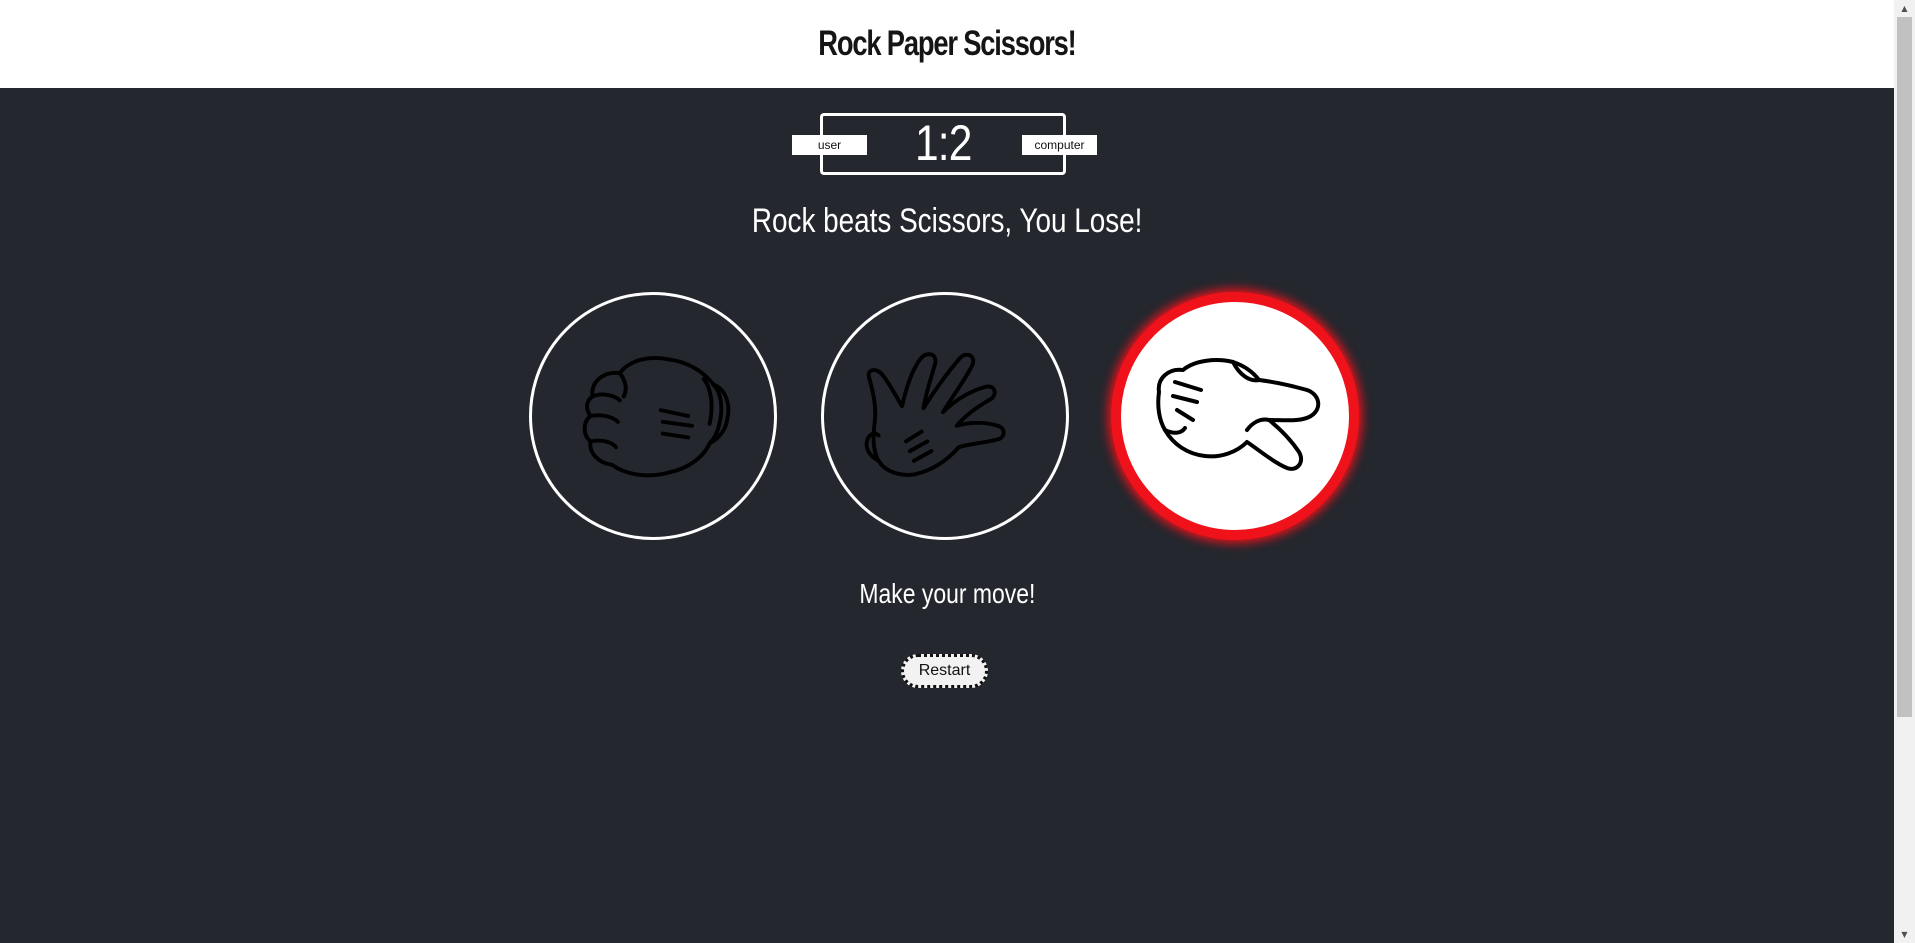 This screenshot has height=943, width=1915. I want to click on score-display: 1:2, so click(943, 143).